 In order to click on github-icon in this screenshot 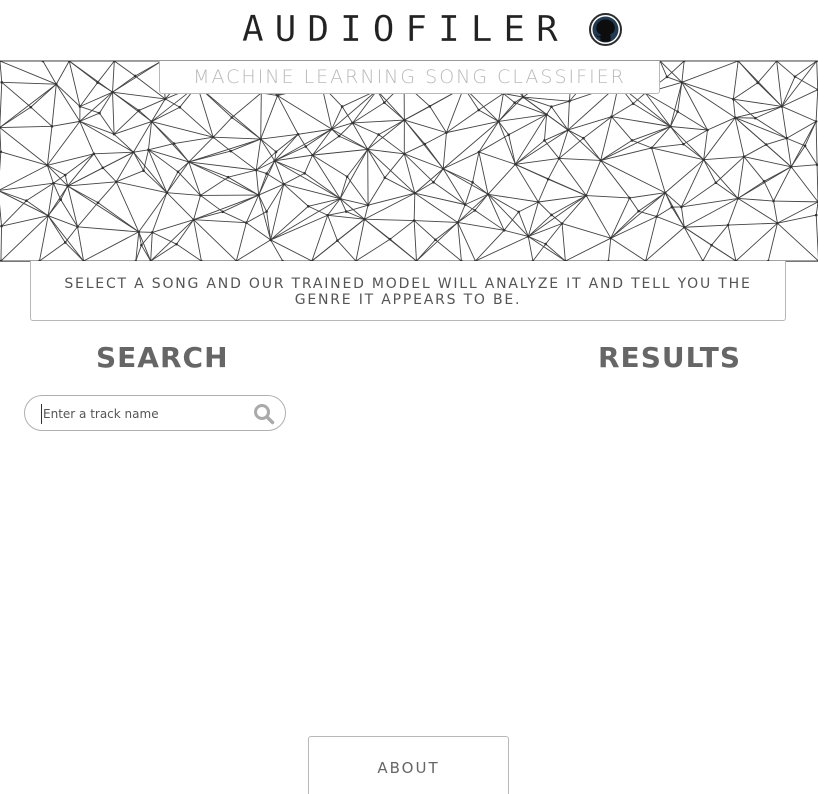, I will do `click(605, 29)`.